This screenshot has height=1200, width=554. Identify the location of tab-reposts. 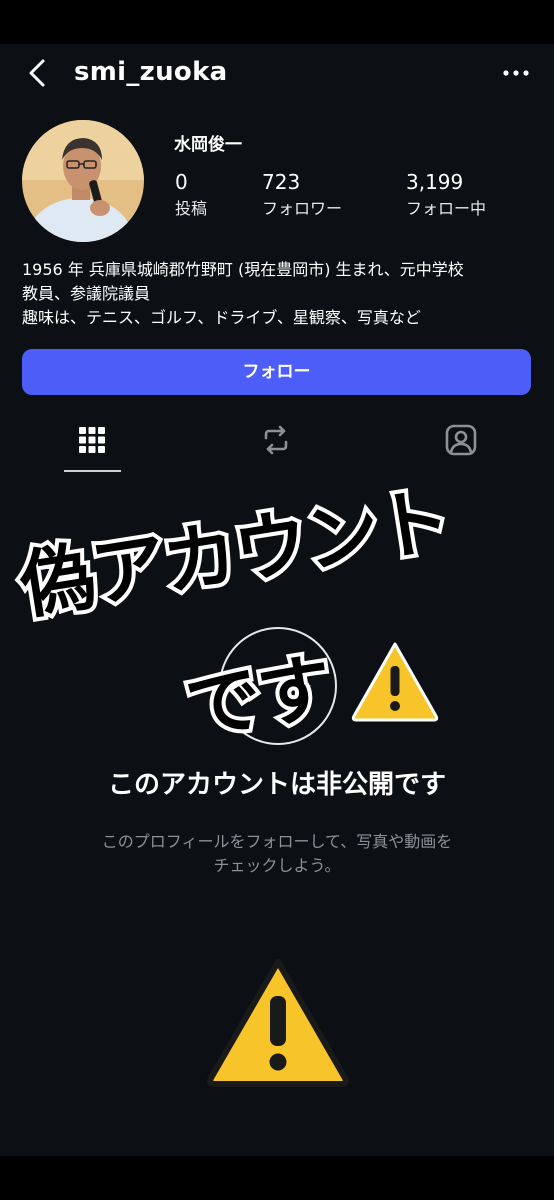
(276, 440).